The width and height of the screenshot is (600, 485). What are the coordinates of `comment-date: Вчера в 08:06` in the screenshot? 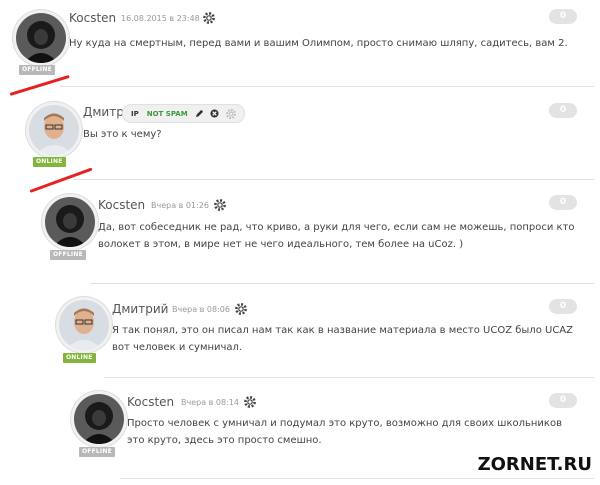 It's located at (201, 309).